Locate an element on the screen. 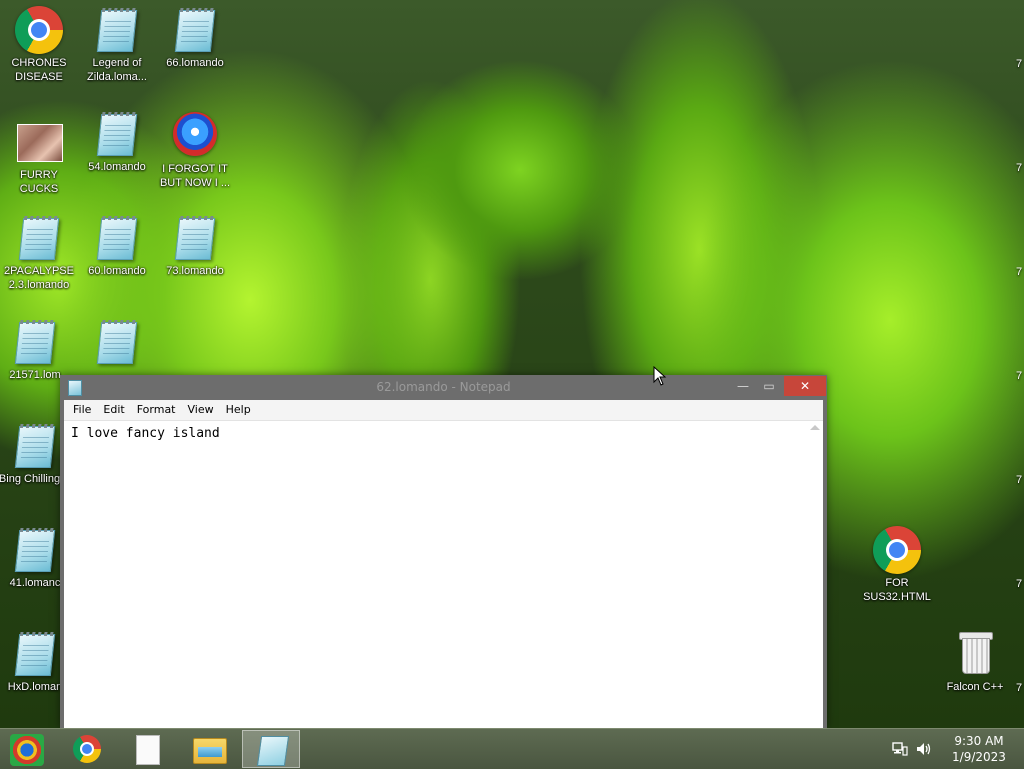 The image size is (1024, 769). start-button is located at coordinates (29, 749).